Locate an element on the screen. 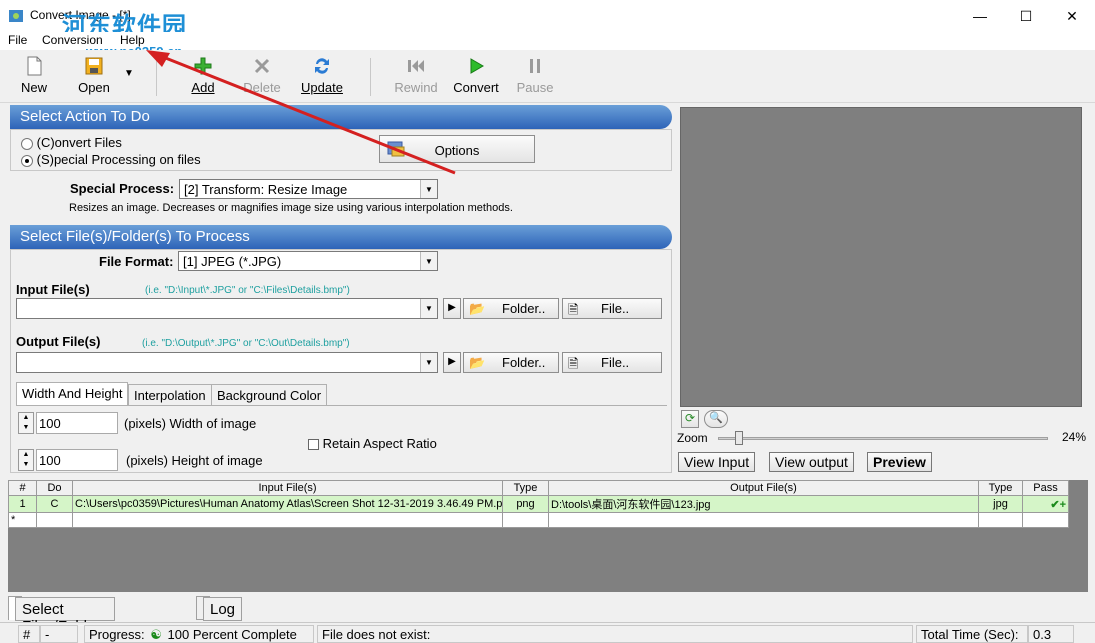  zoom-slider-track is located at coordinates (883, 438).